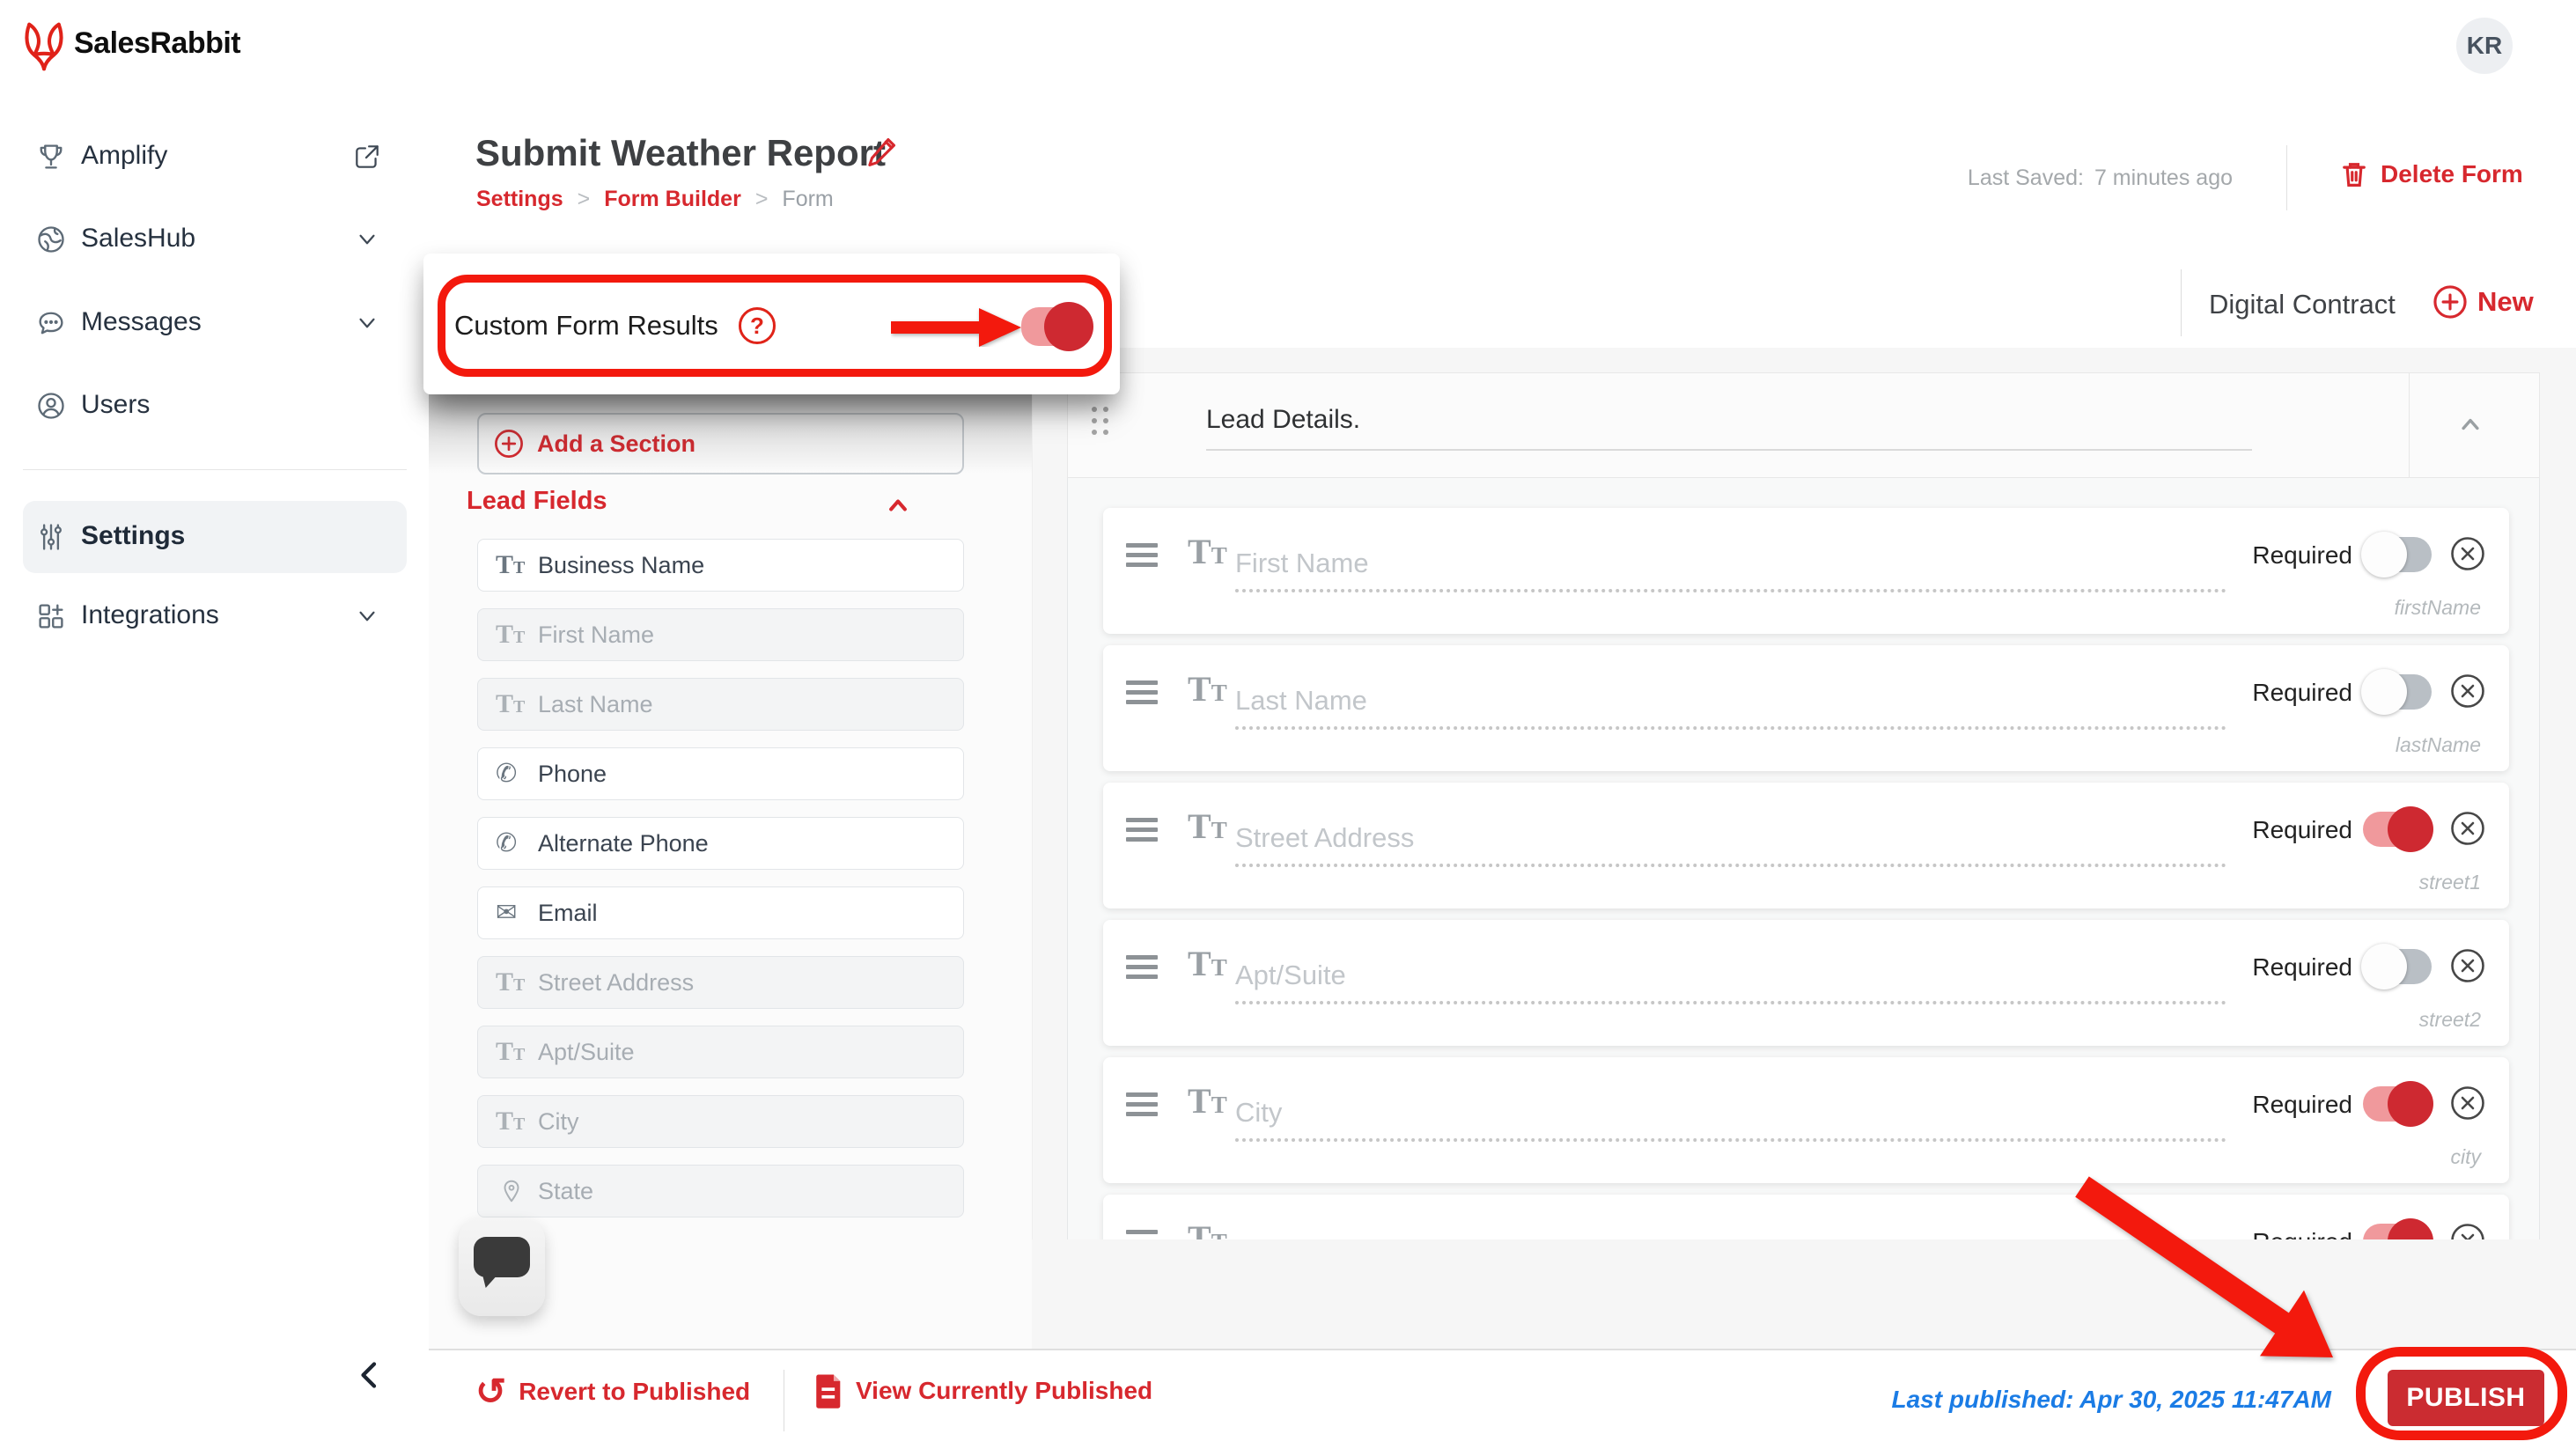 The image size is (2576, 1449). What do you see at coordinates (519, 200) in the screenshot?
I see `breadcrumb-settings: Settings` at bounding box center [519, 200].